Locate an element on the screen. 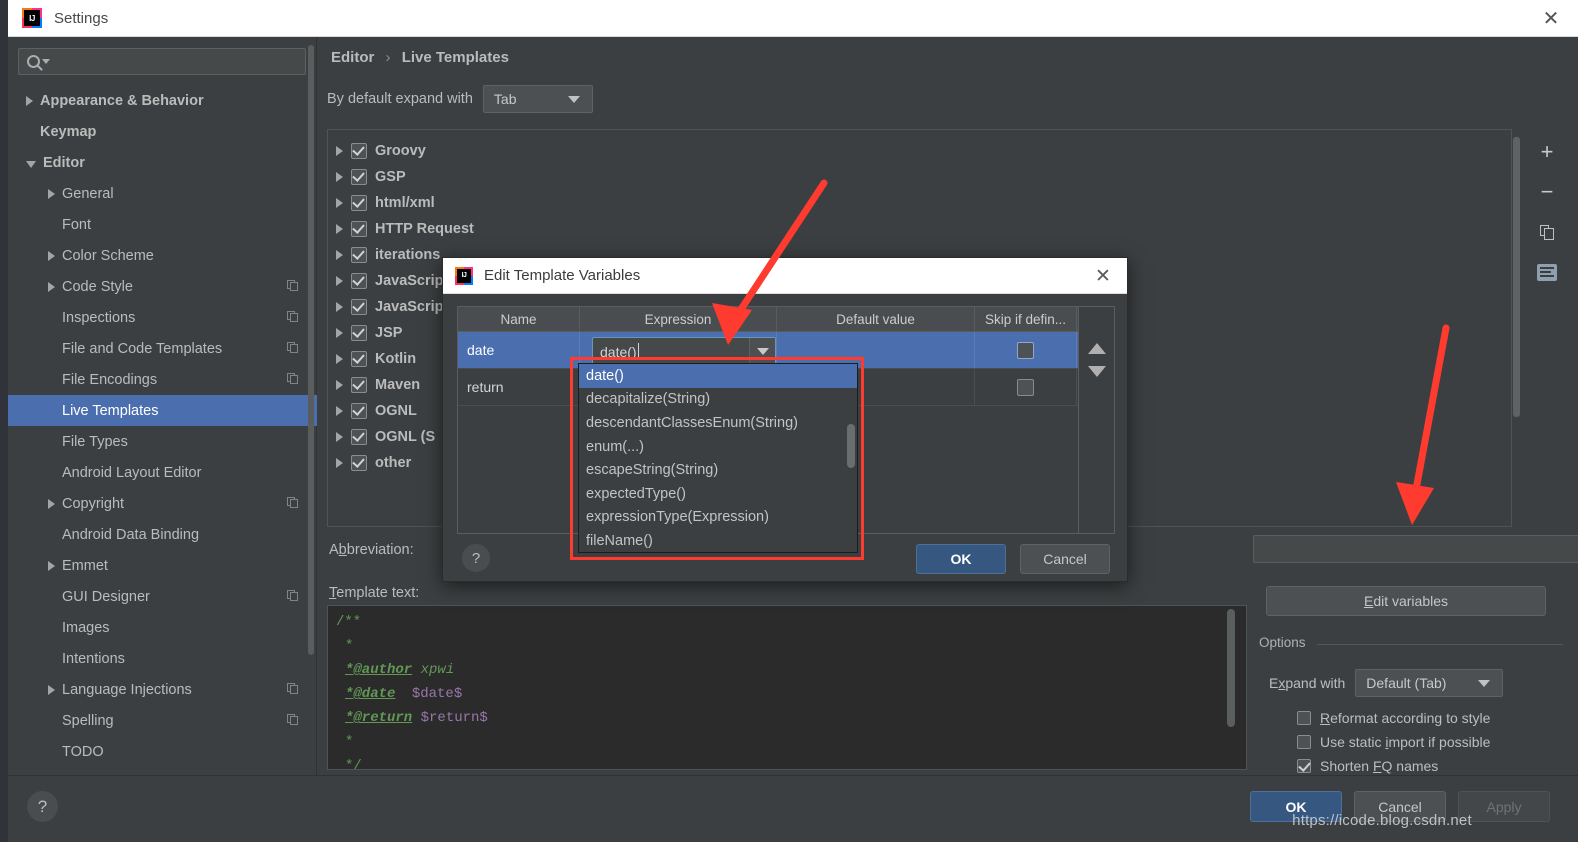  sidebar-item-file-types: File Types is located at coordinates (162, 441).